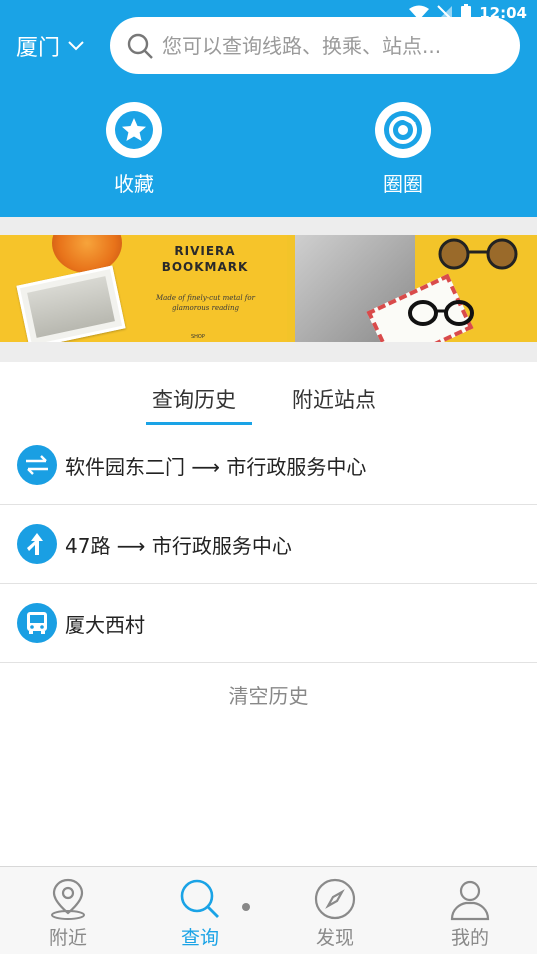 This screenshot has height=954, width=537. Describe the element at coordinates (199, 938) in the screenshot. I see `nav-search-label: 查询` at that location.